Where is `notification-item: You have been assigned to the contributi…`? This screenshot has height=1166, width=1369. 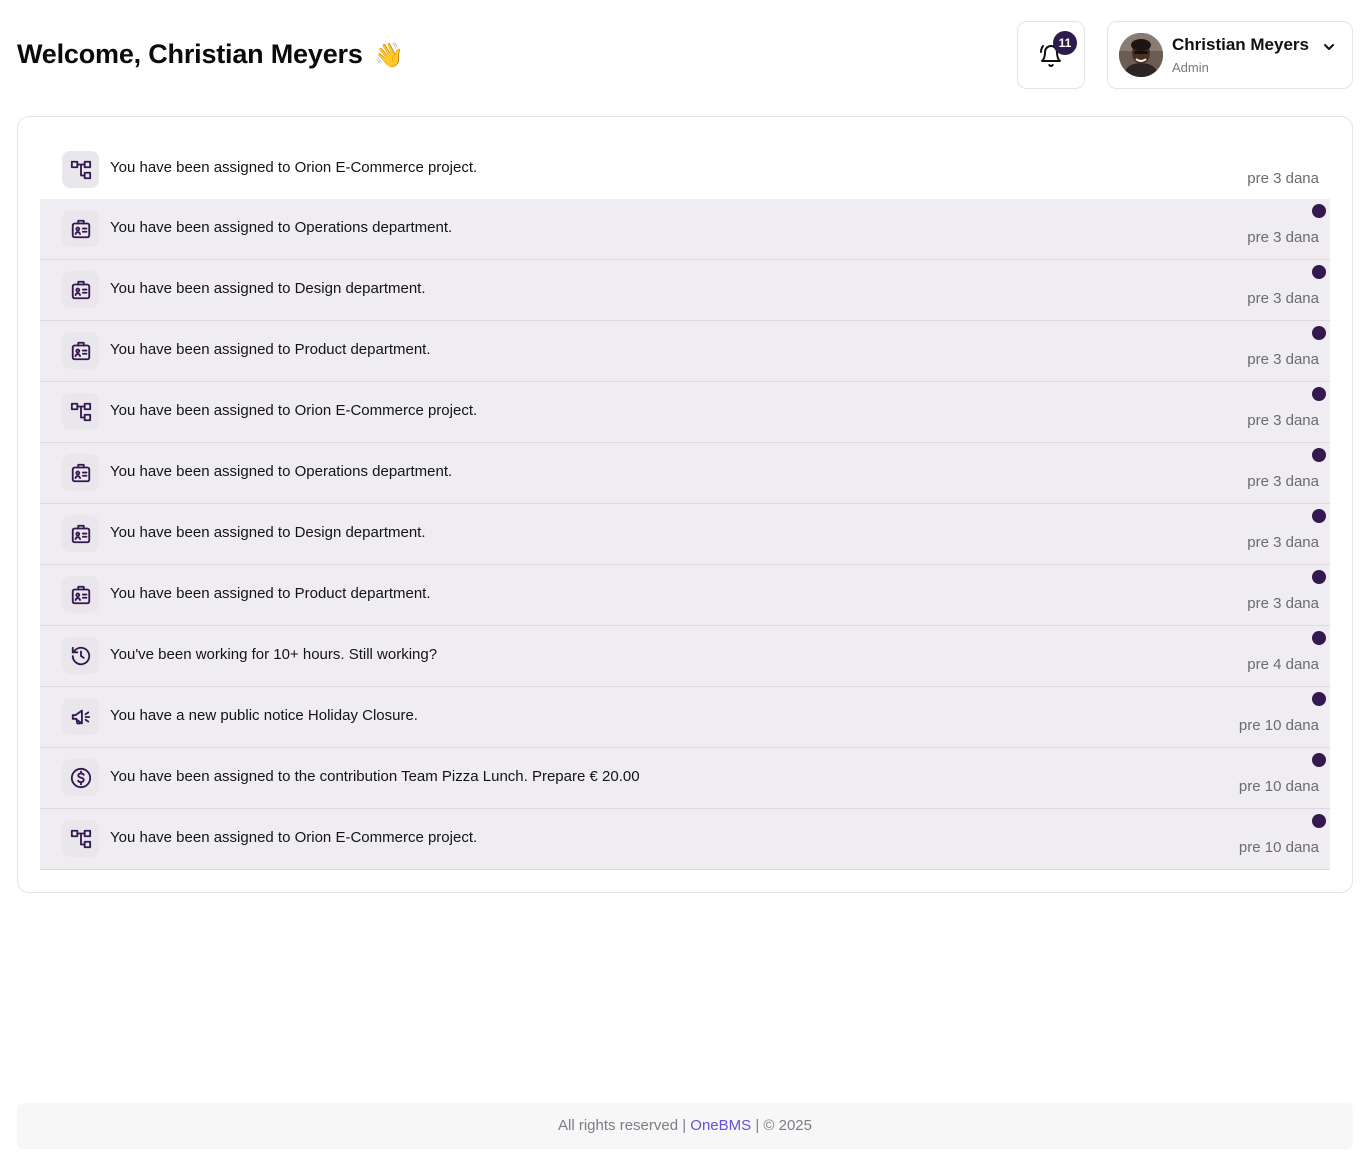 notification-item: You have been assigned to the contributi… is located at coordinates (685, 778).